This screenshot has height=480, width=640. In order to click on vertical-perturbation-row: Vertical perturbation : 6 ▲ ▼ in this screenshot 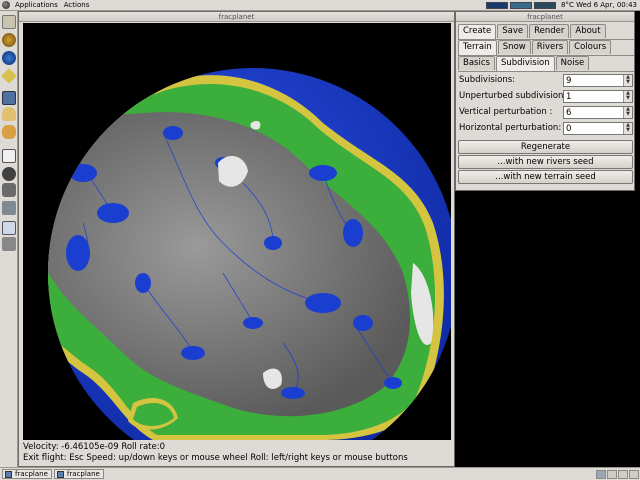, I will do `click(546, 113)`.